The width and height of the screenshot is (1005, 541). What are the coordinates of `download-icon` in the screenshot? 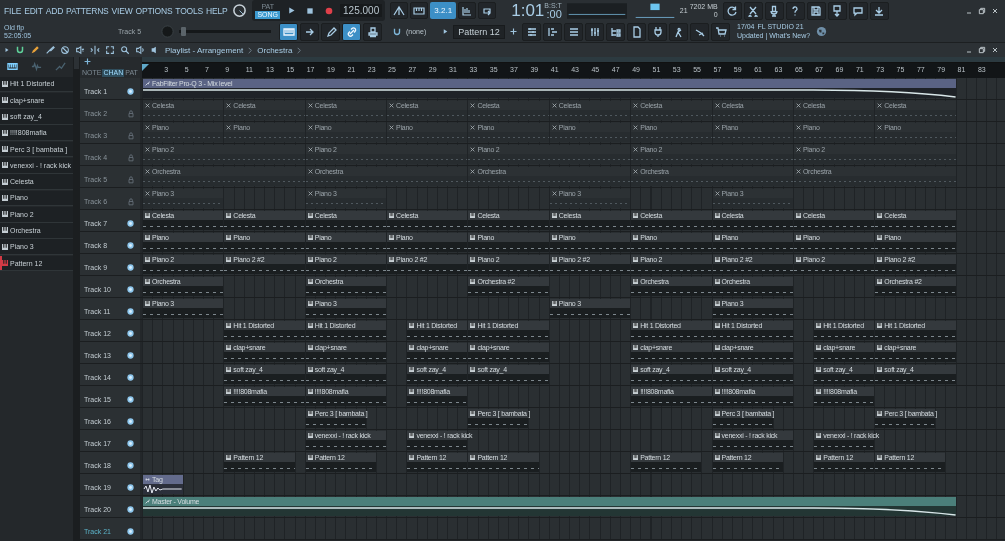 It's located at (879, 10).